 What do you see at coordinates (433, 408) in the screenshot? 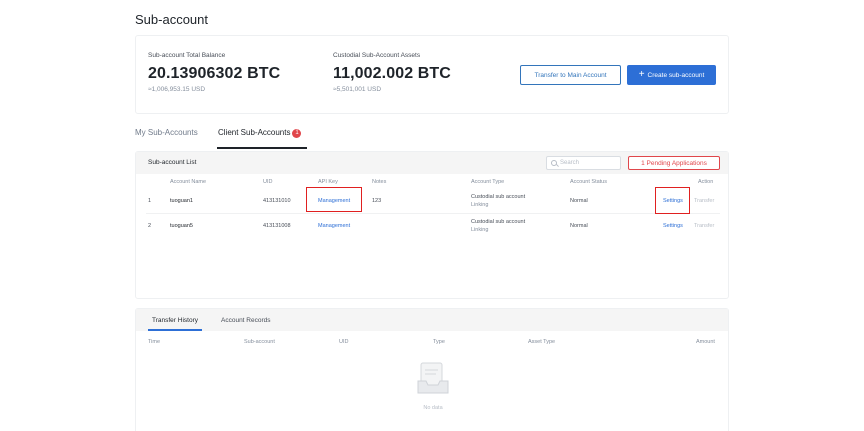
I see `empty-state-text: No data` at bounding box center [433, 408].